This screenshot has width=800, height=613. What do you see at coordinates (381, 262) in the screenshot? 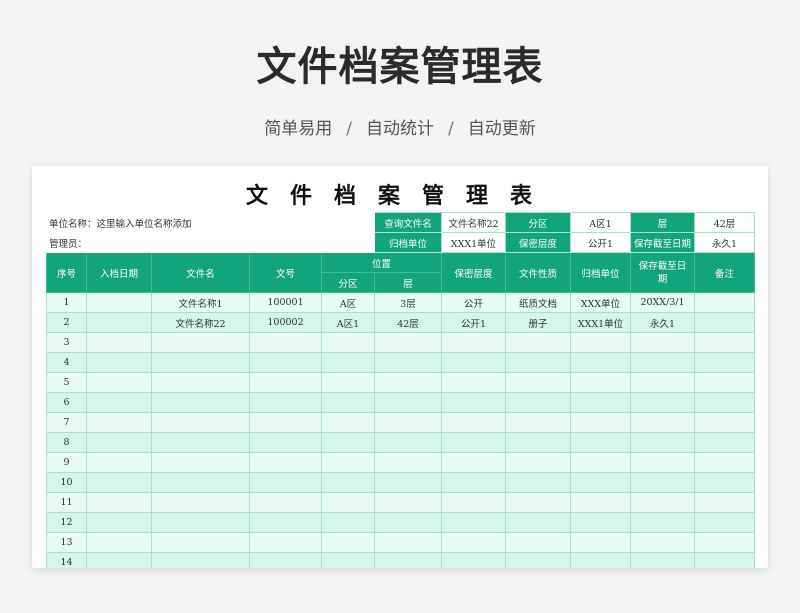
I see `col-header-location: 位置` at bounding box center [381, 262].